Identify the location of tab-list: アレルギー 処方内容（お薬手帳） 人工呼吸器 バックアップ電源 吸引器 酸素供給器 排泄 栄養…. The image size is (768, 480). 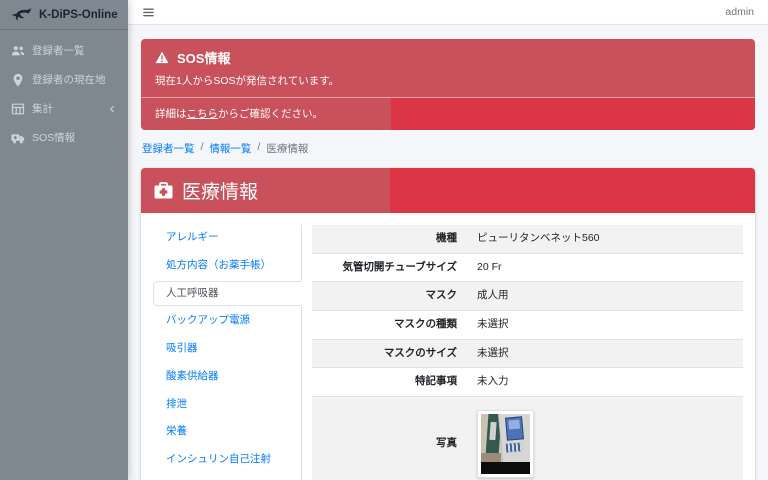
(227, 352).